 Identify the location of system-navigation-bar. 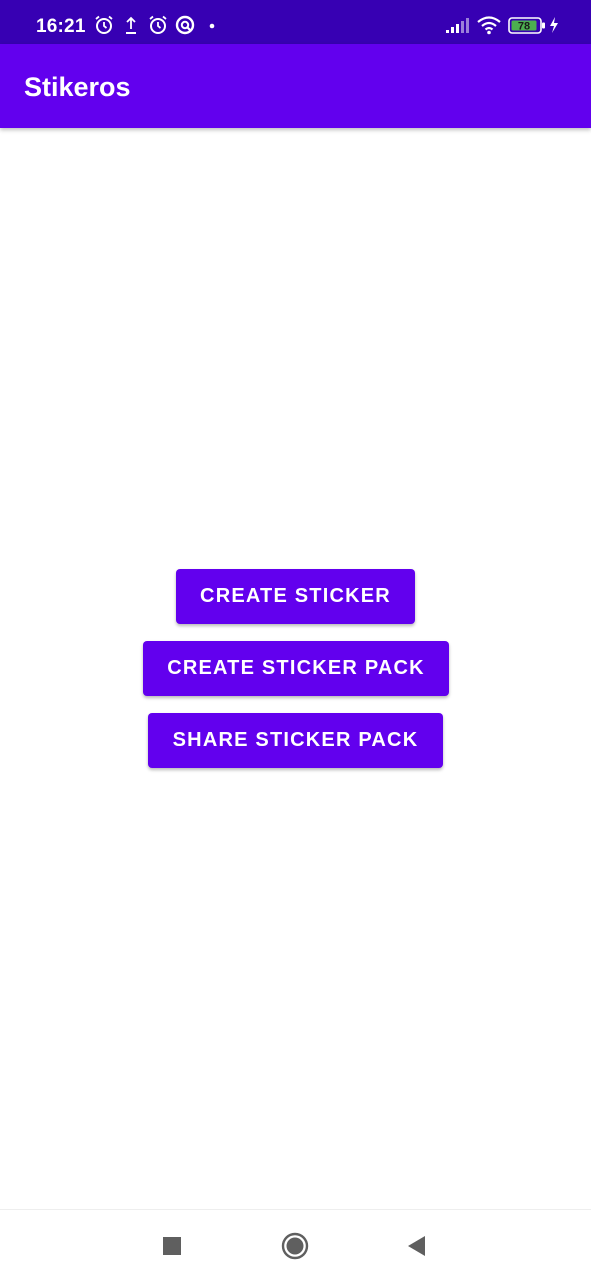
(295, 1244).